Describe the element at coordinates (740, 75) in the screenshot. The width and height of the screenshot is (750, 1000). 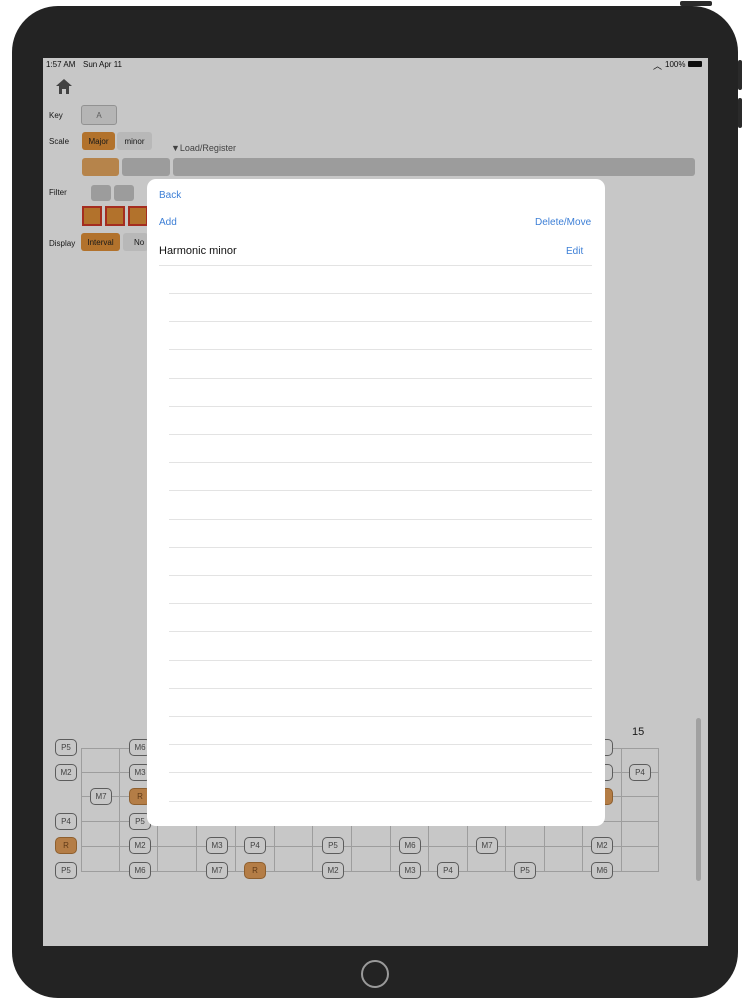
I see `volume-up-button` at that location.